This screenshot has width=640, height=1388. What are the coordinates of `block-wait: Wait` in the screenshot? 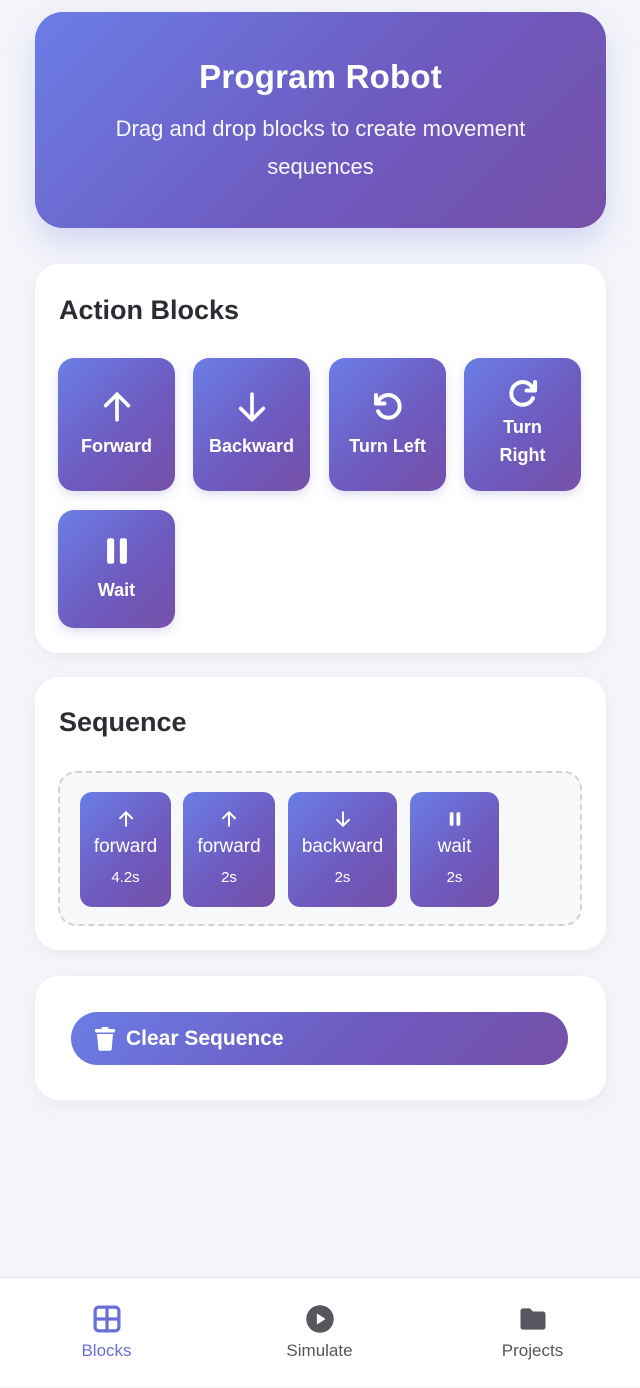 It's located at (116, 569).